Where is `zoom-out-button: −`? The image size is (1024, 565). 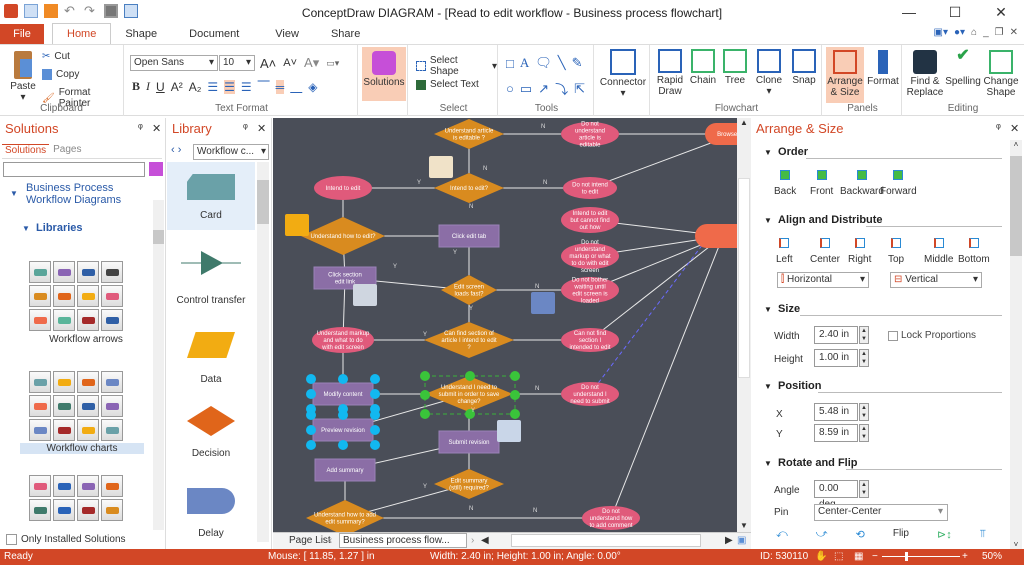 zoom-out-button: − is located at coordinates (875, 557).